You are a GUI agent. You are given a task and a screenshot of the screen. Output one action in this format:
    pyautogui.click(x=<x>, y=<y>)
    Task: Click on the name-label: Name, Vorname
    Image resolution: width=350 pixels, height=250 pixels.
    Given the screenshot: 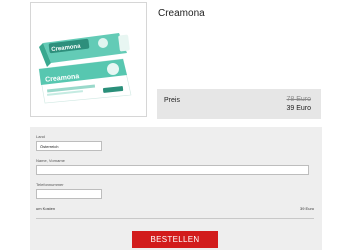 What is the action you would take?
    pyautogui.click(x=50, y=160)
    